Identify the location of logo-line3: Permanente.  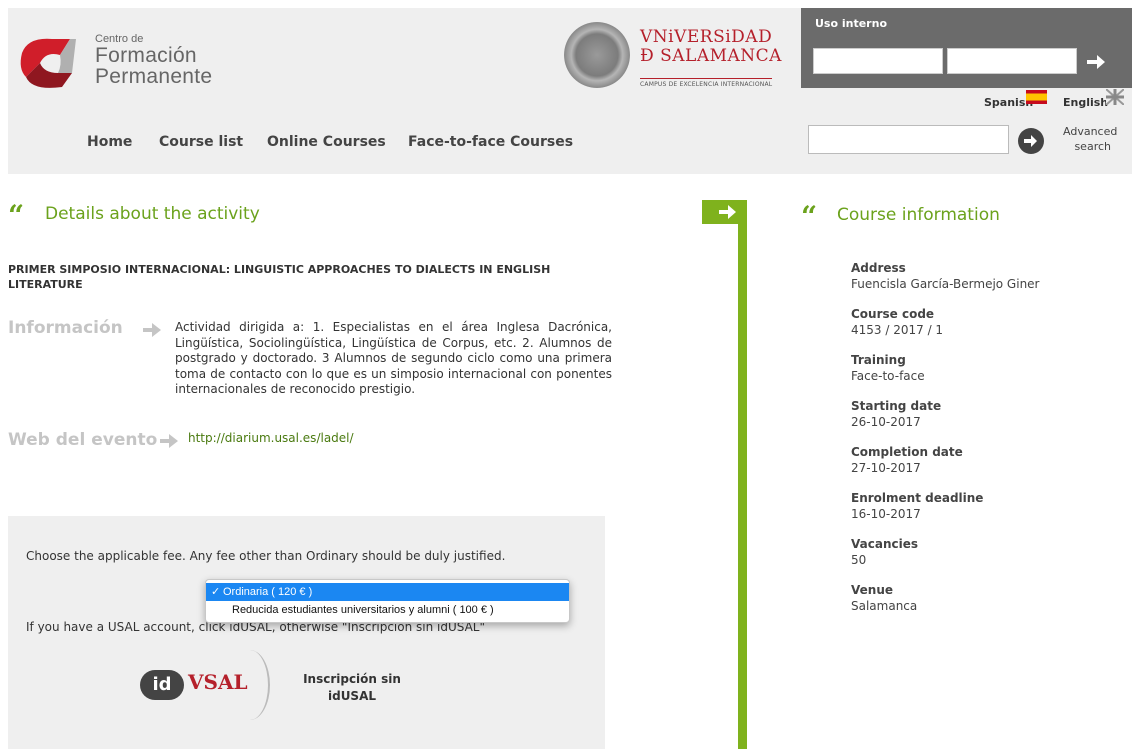
(154, 76).